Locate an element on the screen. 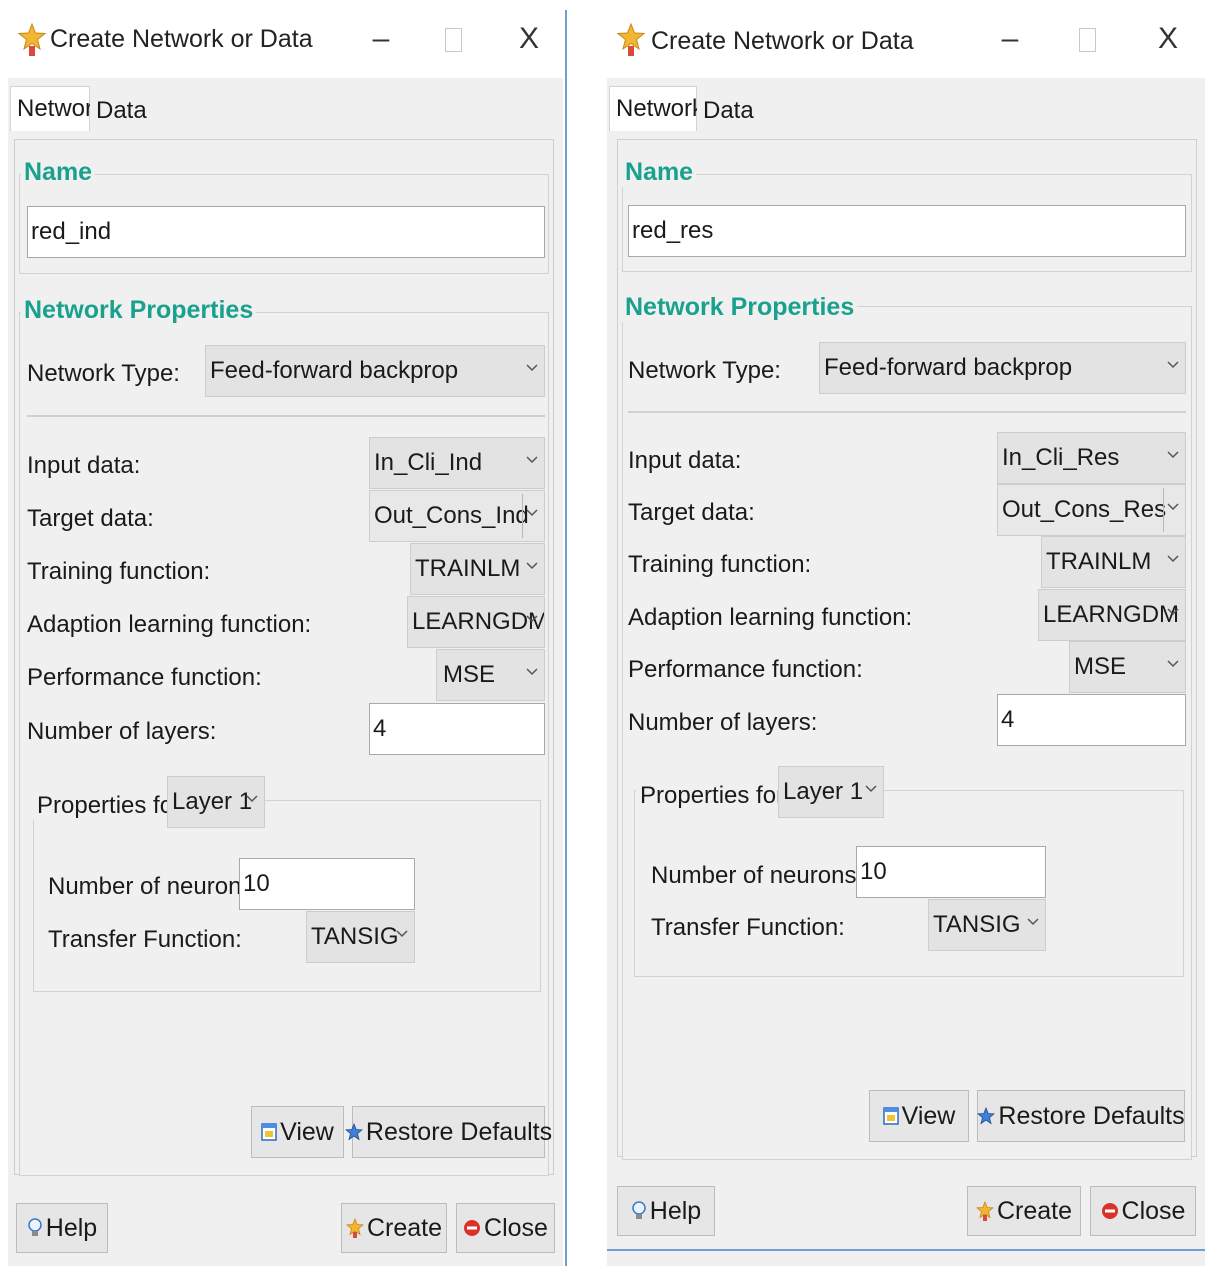  number-of-neurons-label: Number of neurons: is located at coordinates (154, 886).